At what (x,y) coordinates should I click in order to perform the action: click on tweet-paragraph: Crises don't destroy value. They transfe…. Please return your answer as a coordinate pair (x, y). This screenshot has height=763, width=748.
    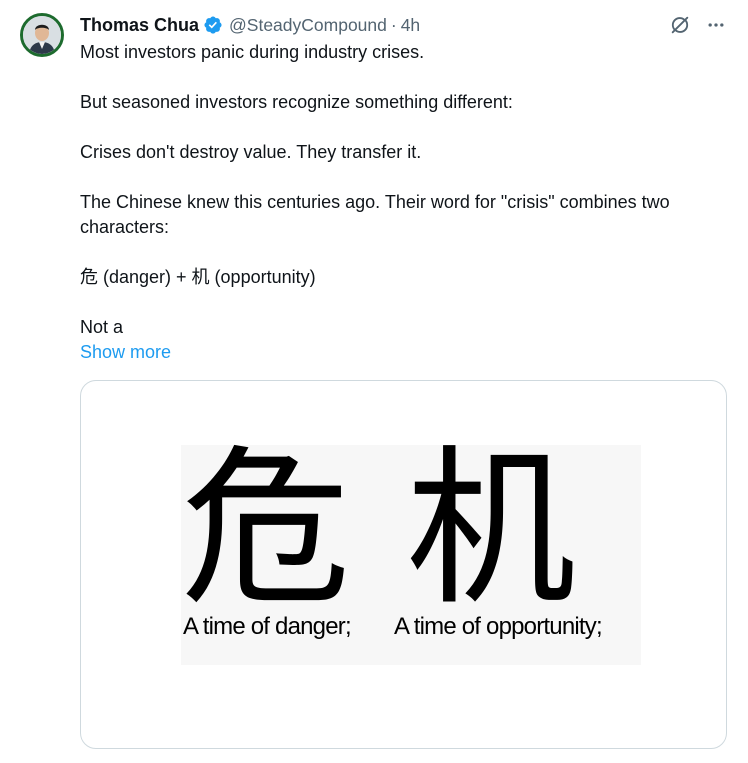
    Looking at the image, I should click on (251, 152).